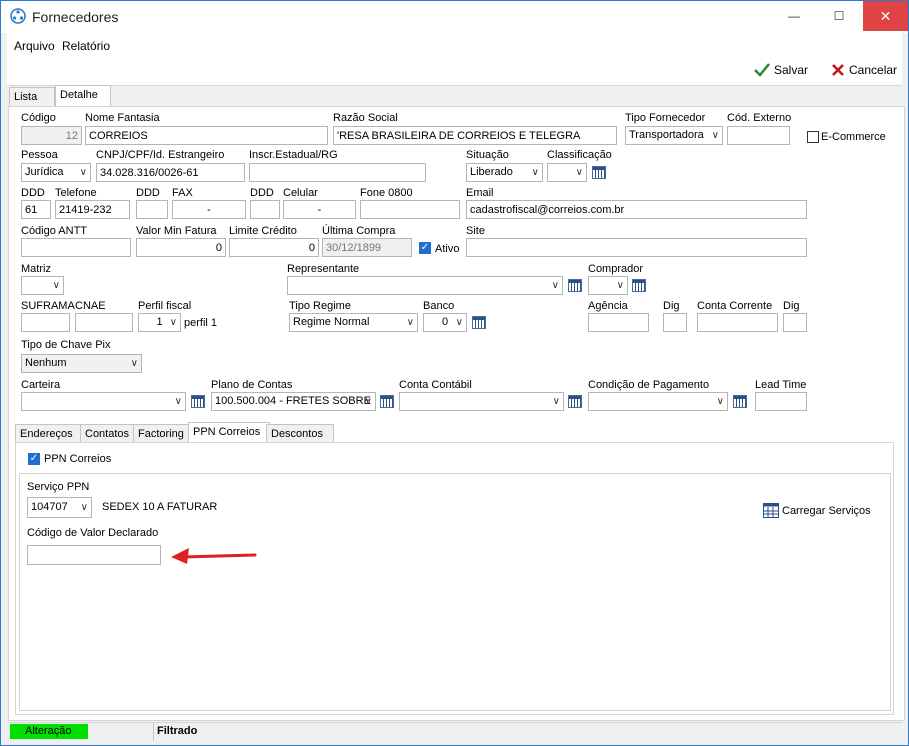 The height and width of the screenshot is (746, 909). I want to click on site-field, so click(636, 247).